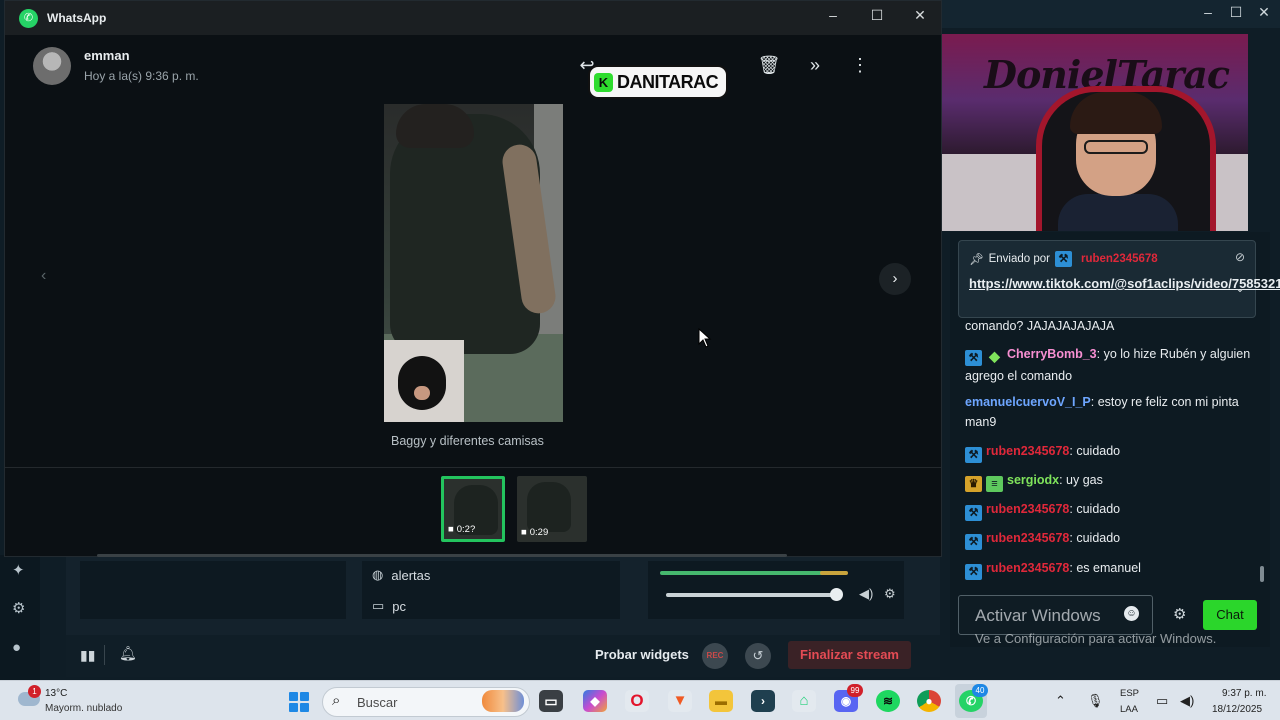 The image size is (1280, 720). What do you see at coordinates (595, 701) in the screenshot?
I see `copilot-icon: ◆` at bounding box center [595, 701].